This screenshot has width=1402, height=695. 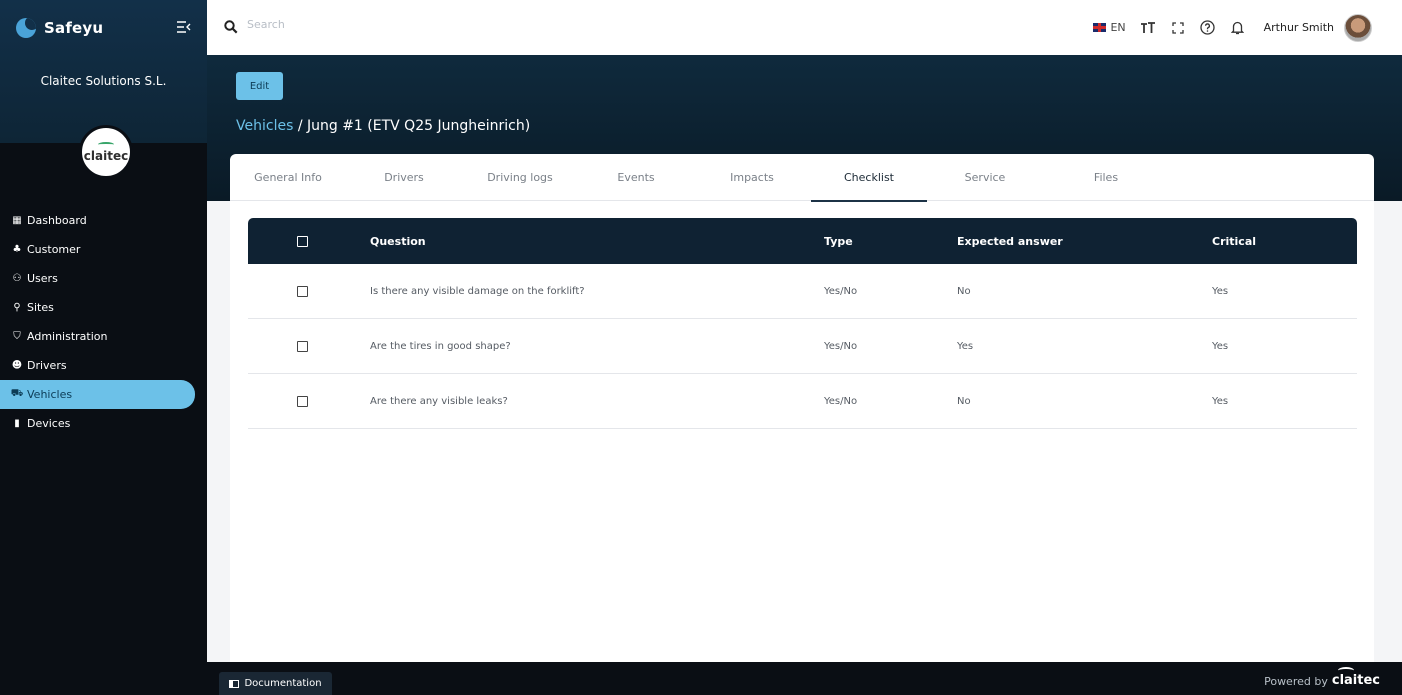 I want to click on question-cell: Are there any visible leaks?, so click(x=439, y=401).